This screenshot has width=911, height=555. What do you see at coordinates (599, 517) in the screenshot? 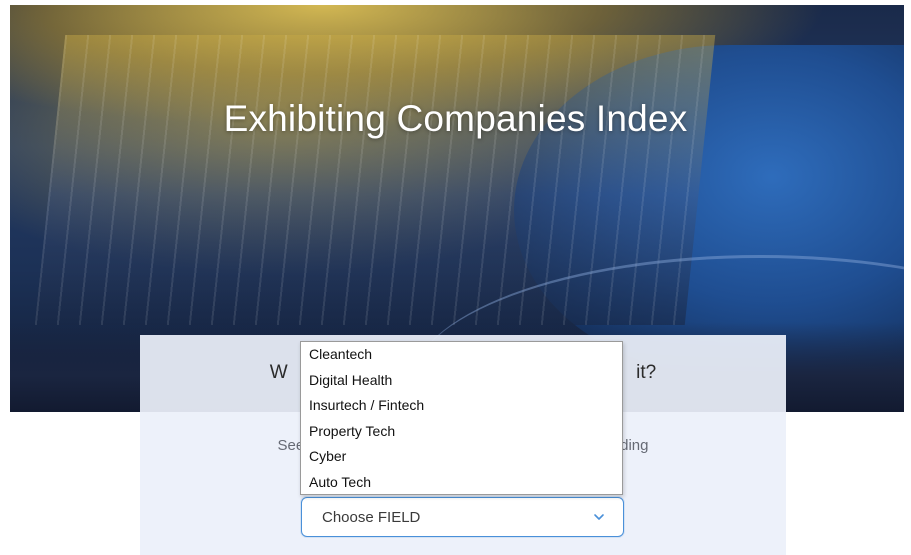
I see `chevron-down-icon` at bounding box center [599, 517].